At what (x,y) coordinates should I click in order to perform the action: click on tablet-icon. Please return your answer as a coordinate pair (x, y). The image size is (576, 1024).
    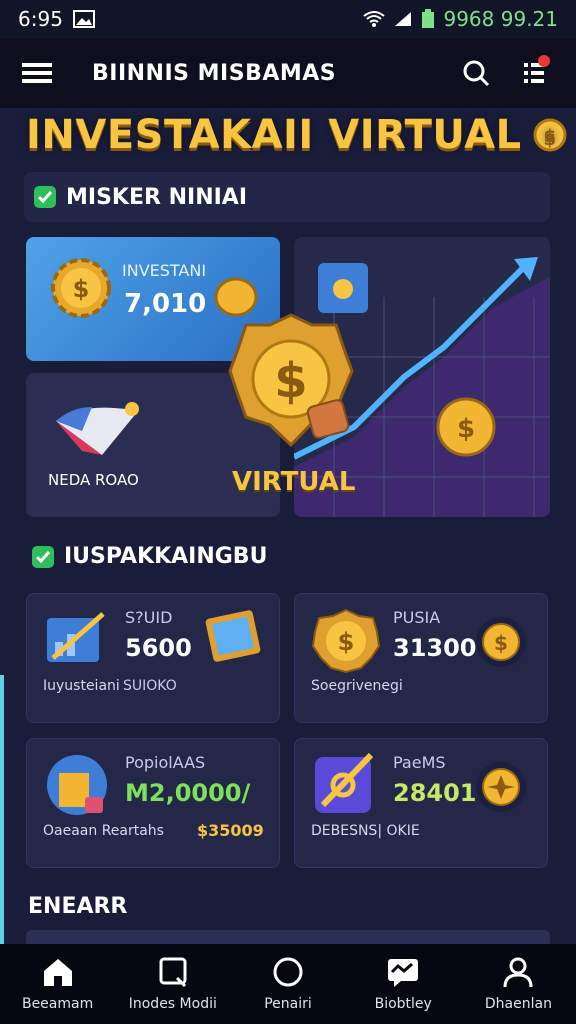
    Looking at the image, I should click on (233, 636).